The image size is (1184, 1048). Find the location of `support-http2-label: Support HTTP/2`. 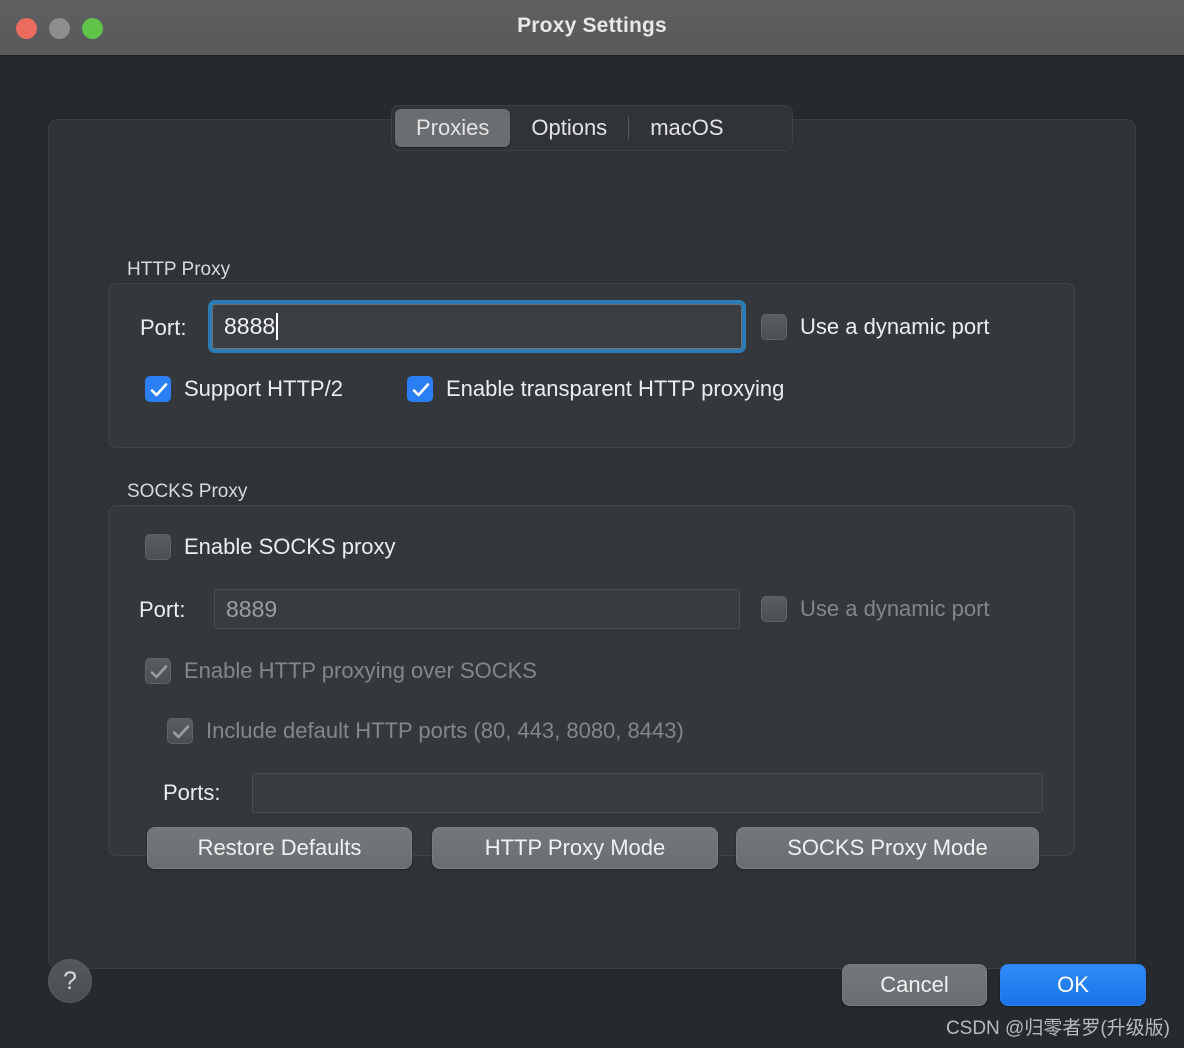

support-http2-label: Support HTTP/2 is located at coordinates (263, 388).